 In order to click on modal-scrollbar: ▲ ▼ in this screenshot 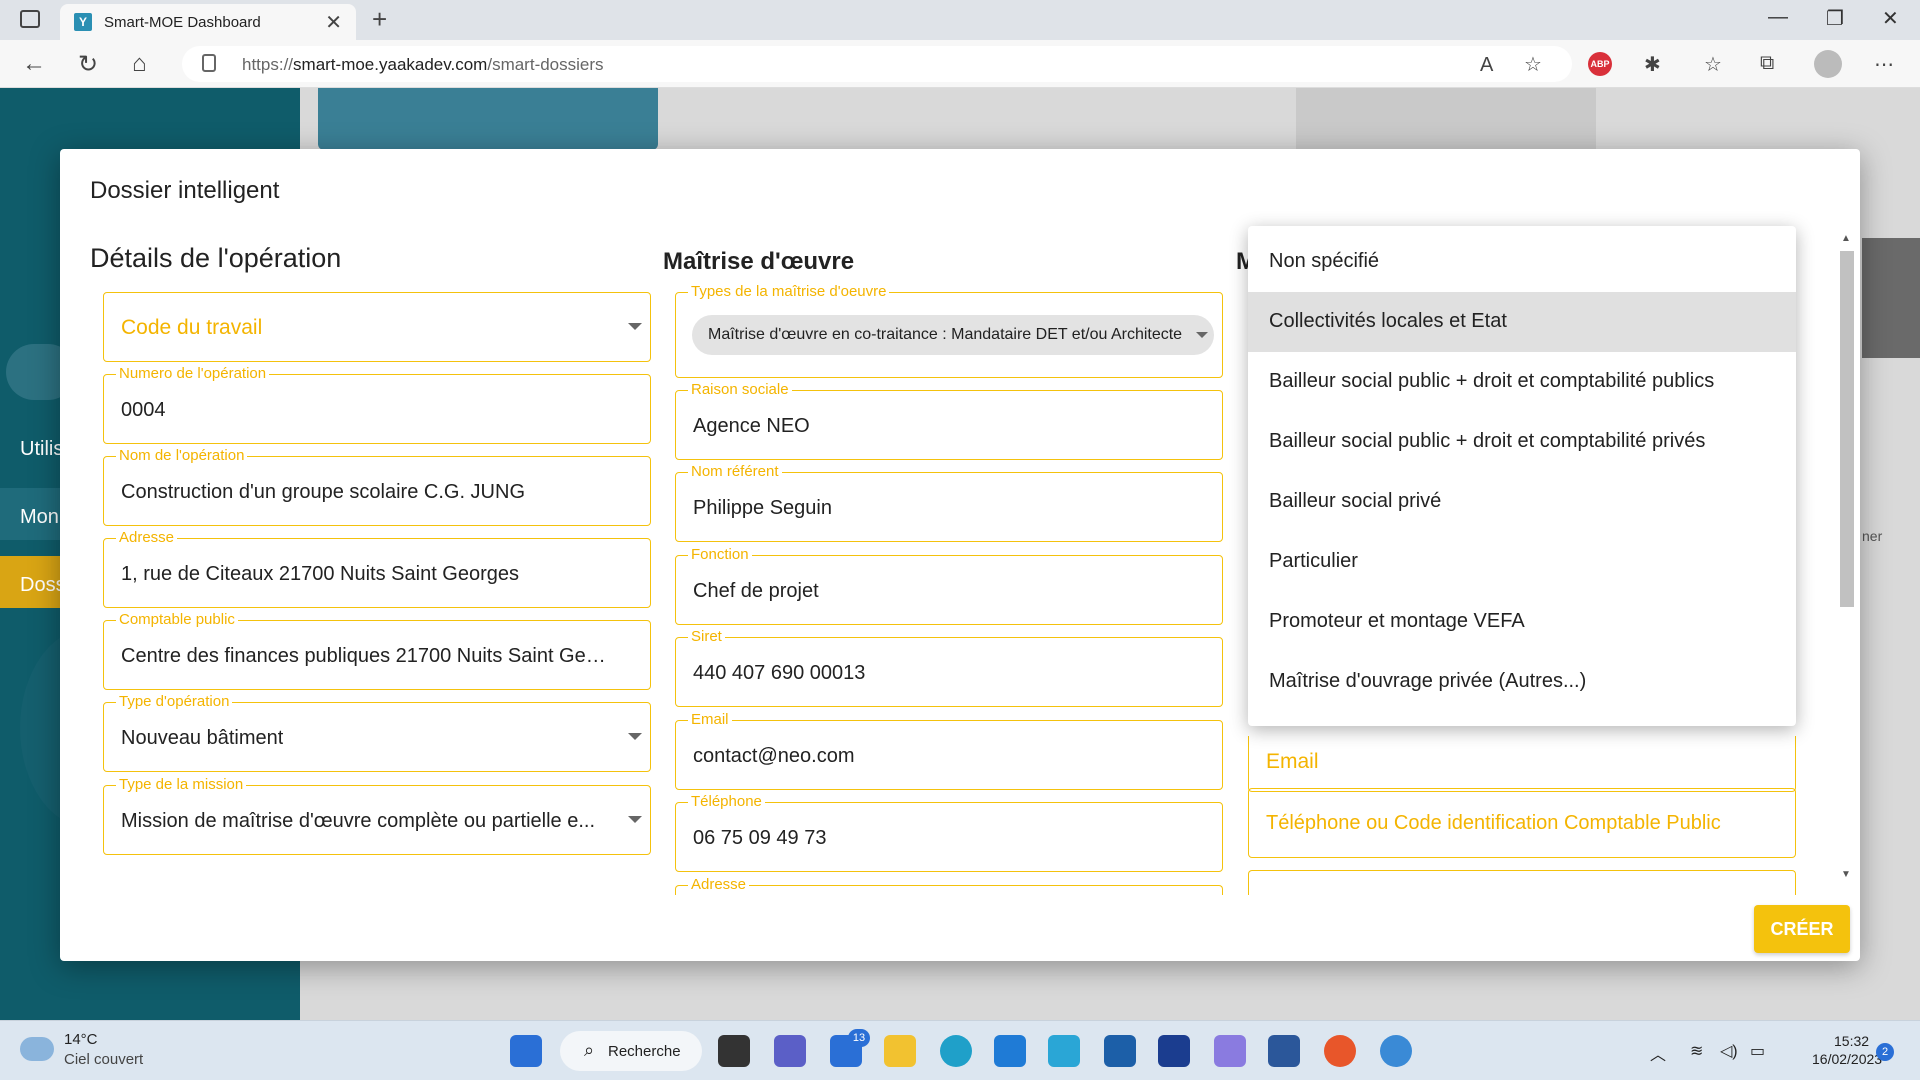, I will do `click(1846, 558)`.